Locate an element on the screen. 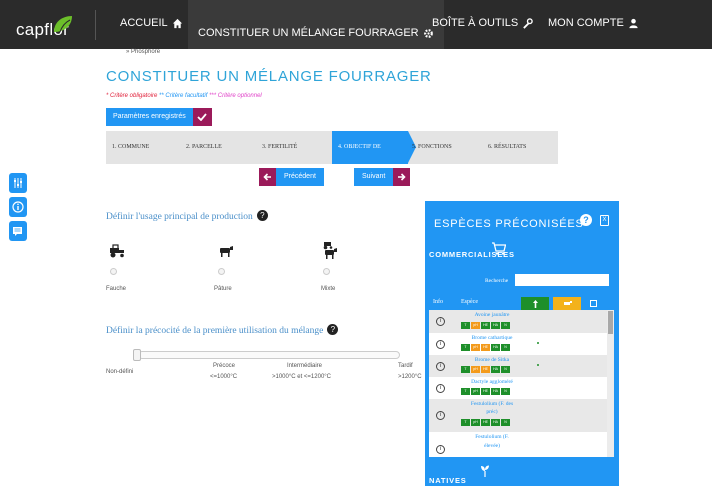 The width and height of the screenshot is (712, 486). nav-item-mon-compte: MON COMPTE is located at coordinates (593, 23).